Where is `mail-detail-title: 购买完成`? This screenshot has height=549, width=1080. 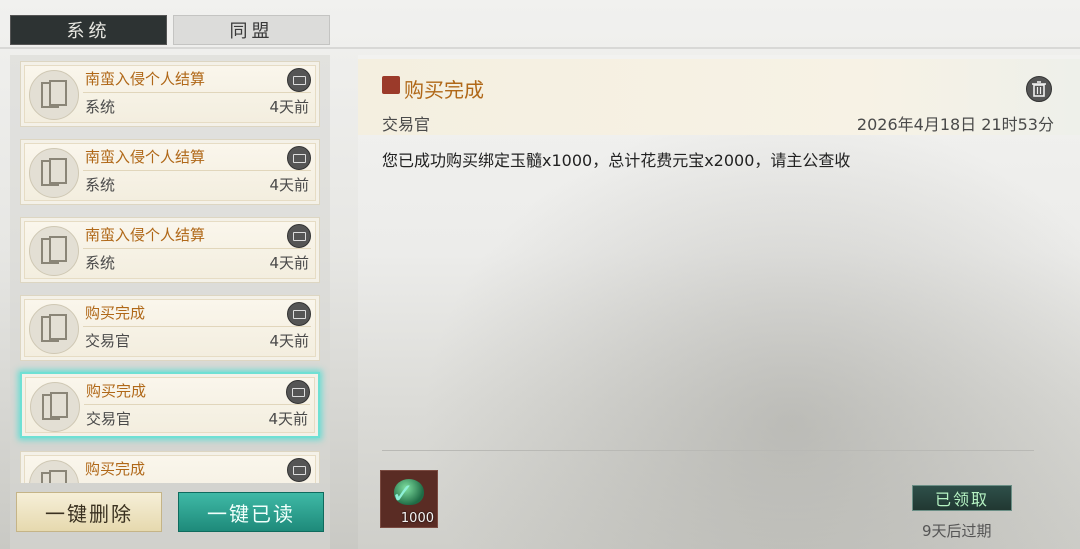
mail-detail-title: 购买完成 is located at coordinates (444, 90).